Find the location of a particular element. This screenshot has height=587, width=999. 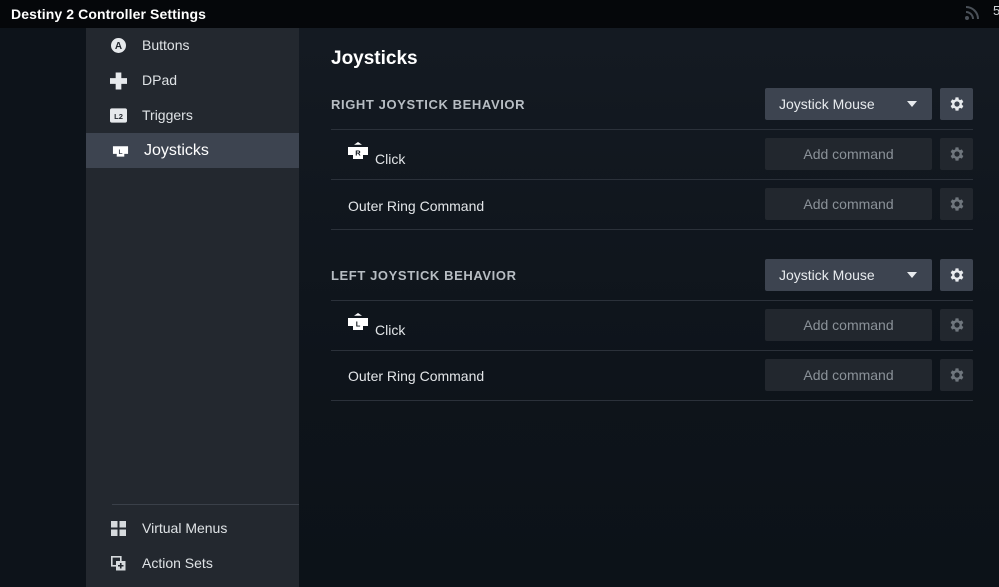

stick-letter: R is located at coordinates (358, 153).